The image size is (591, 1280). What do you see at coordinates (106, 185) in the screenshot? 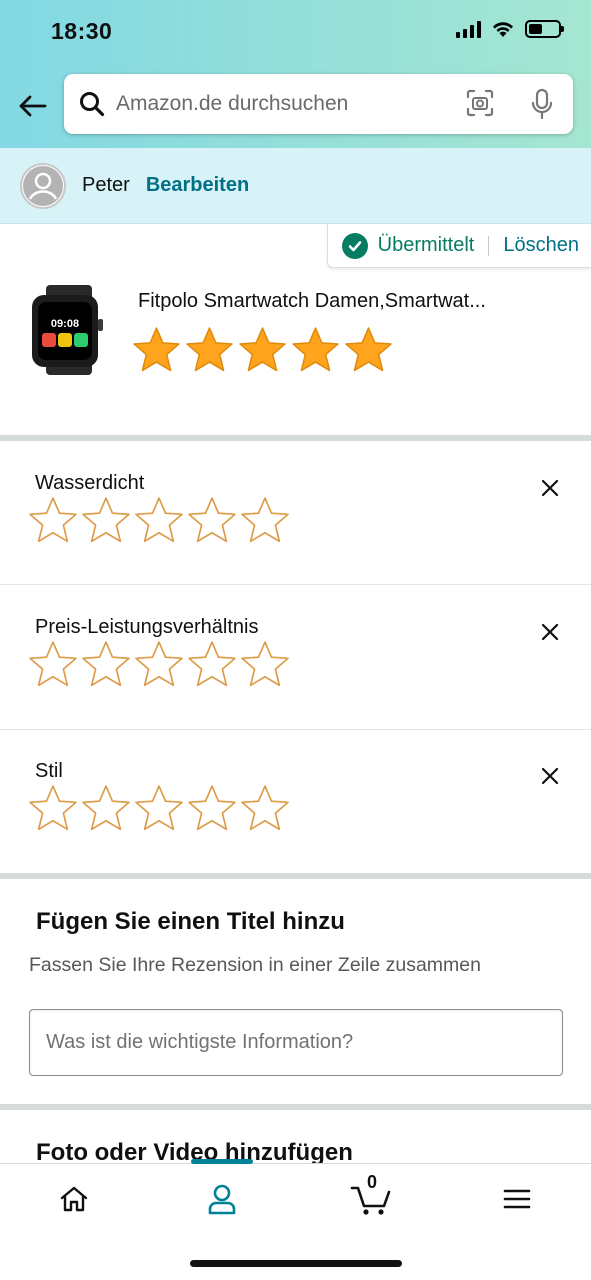
I see `profile-name: Peter` at bounding box center [106, 185].